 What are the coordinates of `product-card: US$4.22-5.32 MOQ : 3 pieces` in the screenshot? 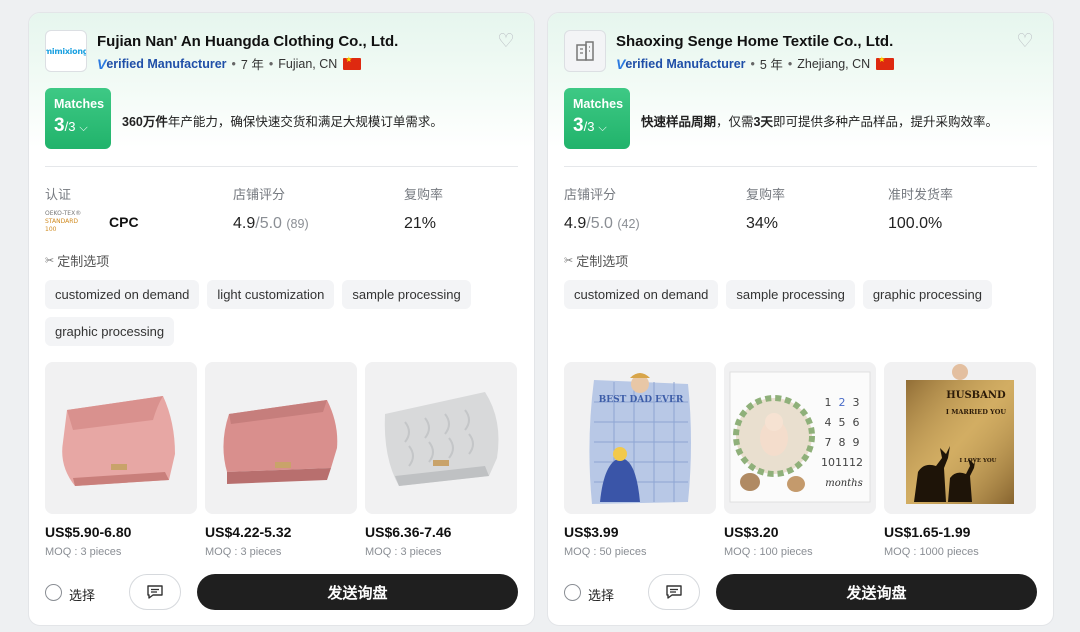 It's located at (281, 460).